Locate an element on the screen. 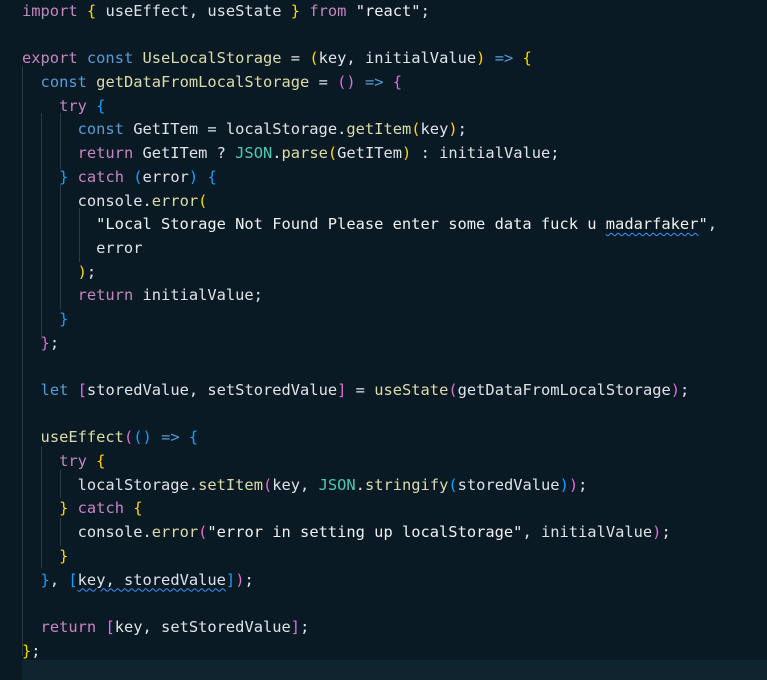 The width and height of the screenshot is (767, 680). code-token: JSON is located at coordinates (337, 484).